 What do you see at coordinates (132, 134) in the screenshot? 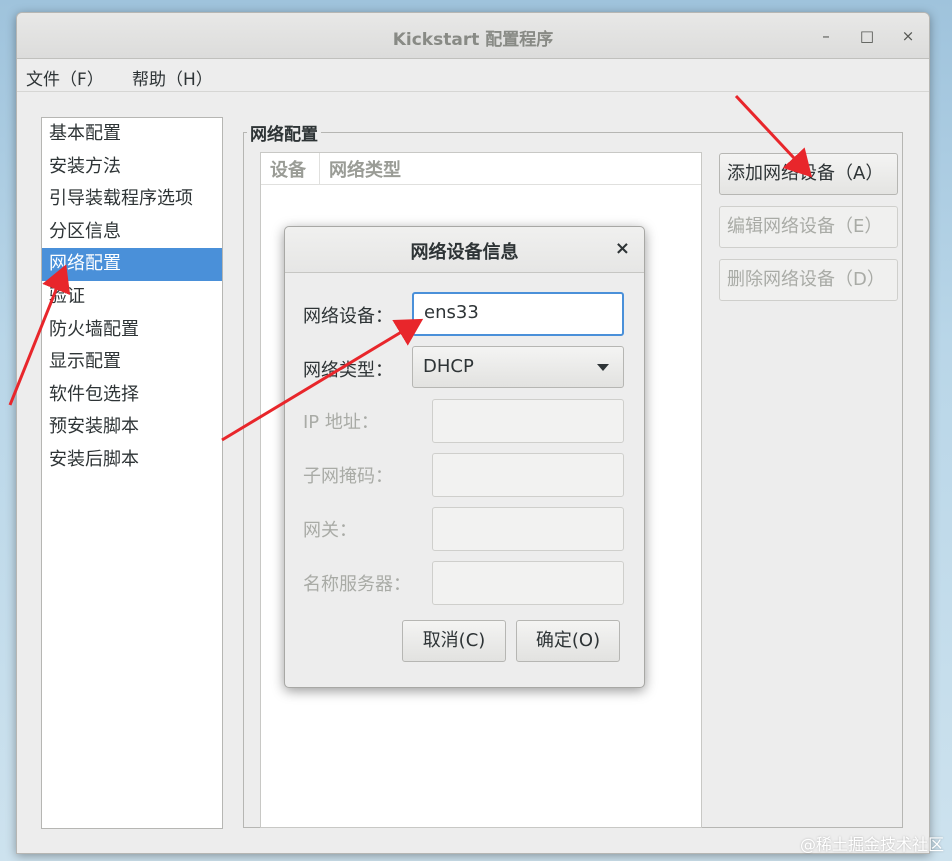
I see `sidebar-item-basic: 基本配置` at bounding box center [132, 134].